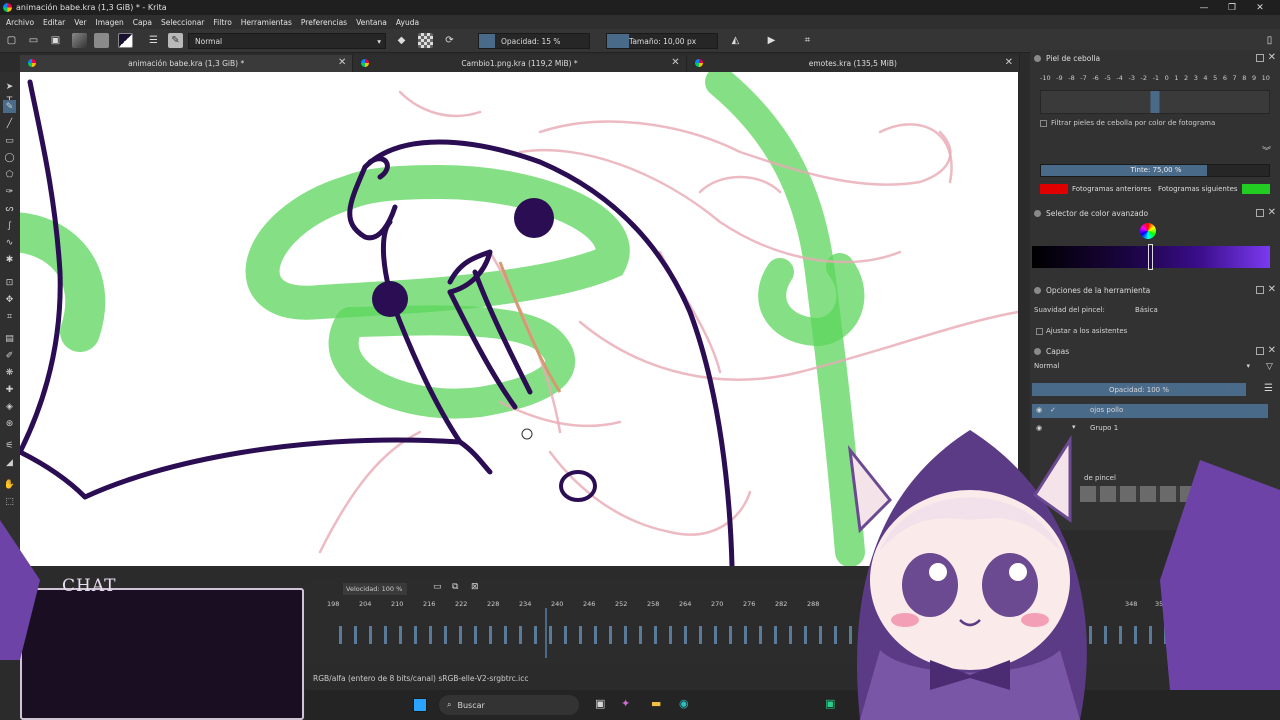 This screenshot has width=1280, height=720. What do you see at coordinates (525, 604) in the screenshot?
I see `frame-number: 234` at bounding box center [525, 604].